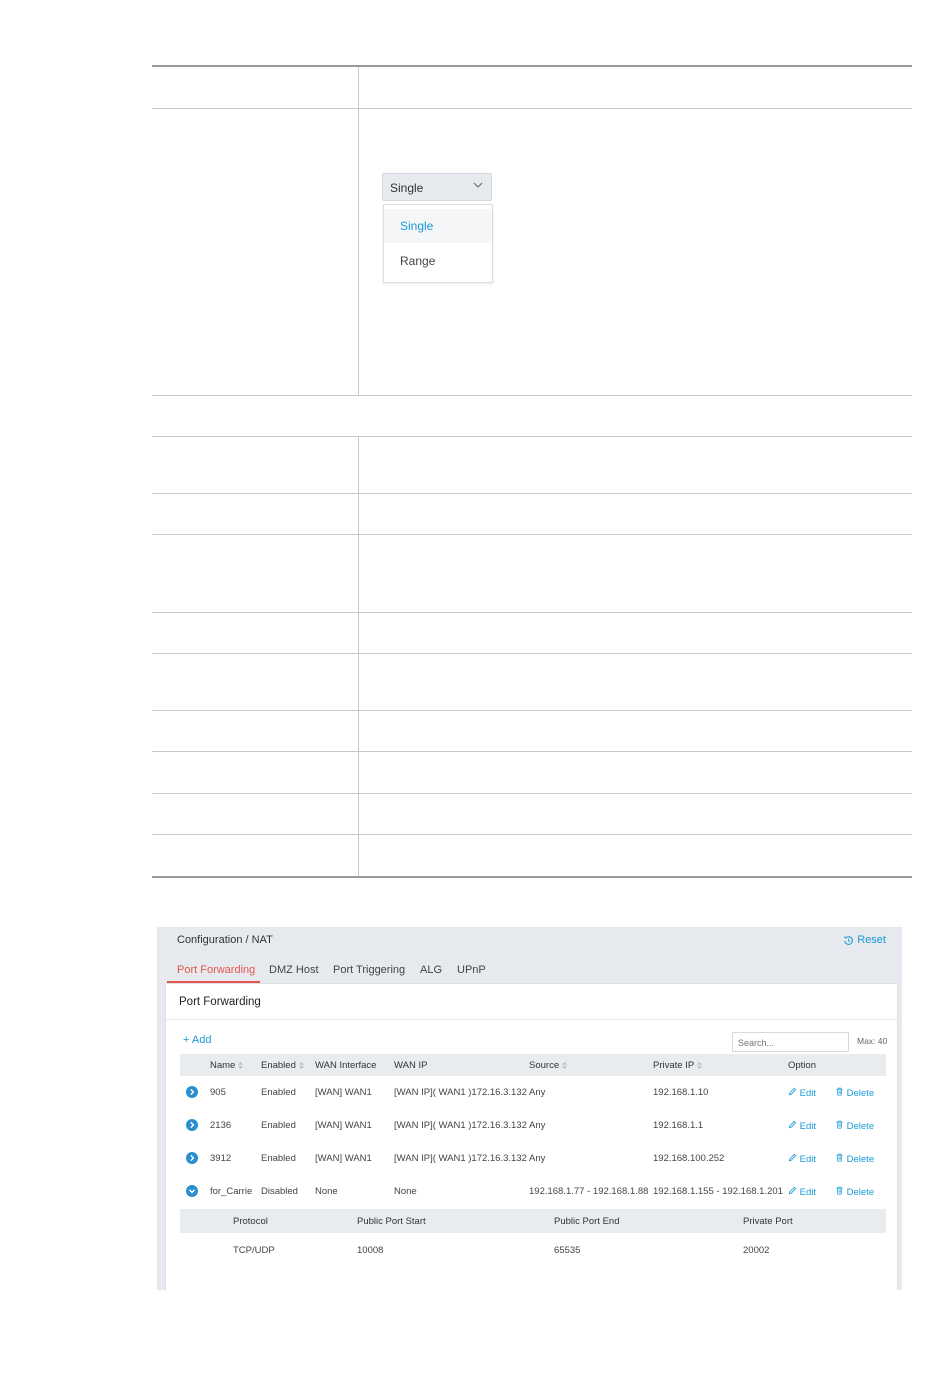 Image resolution: width=950 pixels, height=1397 pixels. I want to click on cell-name: 2136, so click(221, 1125).